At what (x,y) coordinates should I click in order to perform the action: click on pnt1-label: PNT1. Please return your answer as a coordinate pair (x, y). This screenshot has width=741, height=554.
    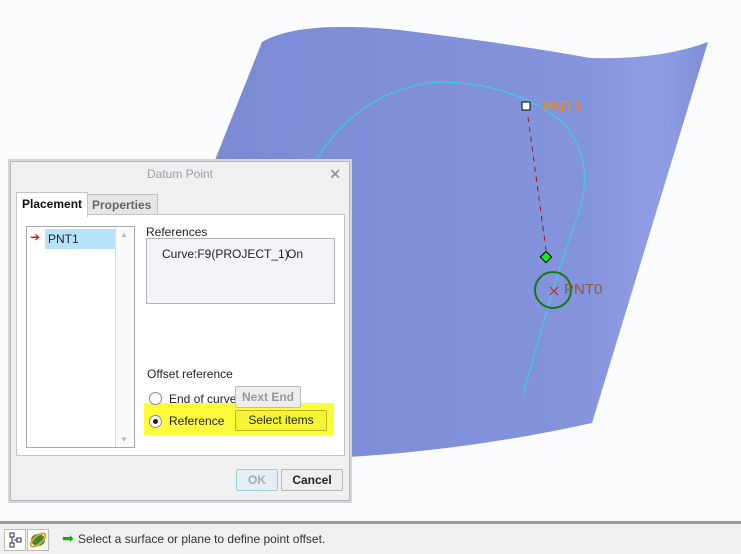
    Looking at the image, I should click on (562, 107).